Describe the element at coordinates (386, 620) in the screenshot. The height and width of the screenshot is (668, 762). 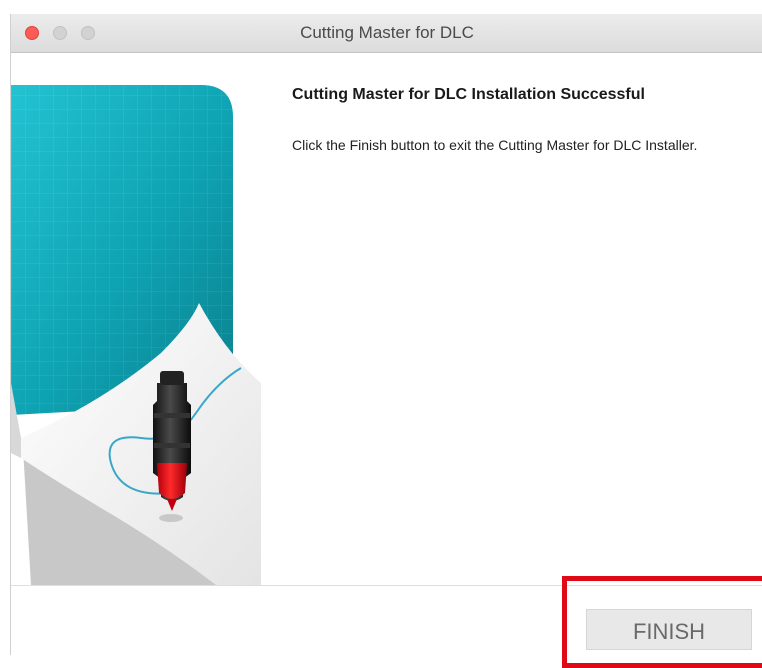
I see `button-bar: FINISH` at that location.